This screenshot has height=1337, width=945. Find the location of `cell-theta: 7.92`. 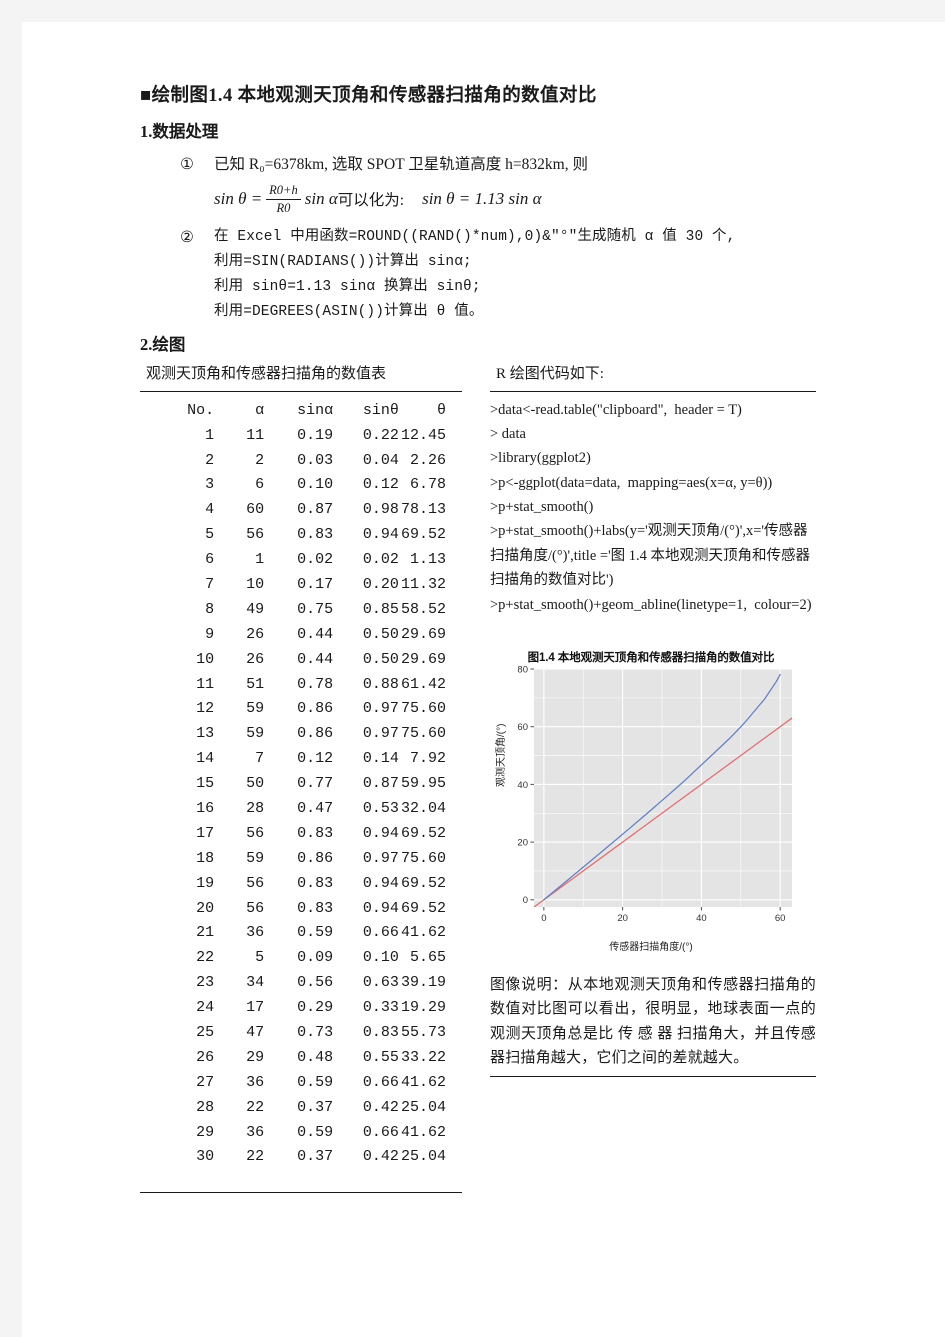

cell-theta: 7.92 is located at coordinates (427, 759).